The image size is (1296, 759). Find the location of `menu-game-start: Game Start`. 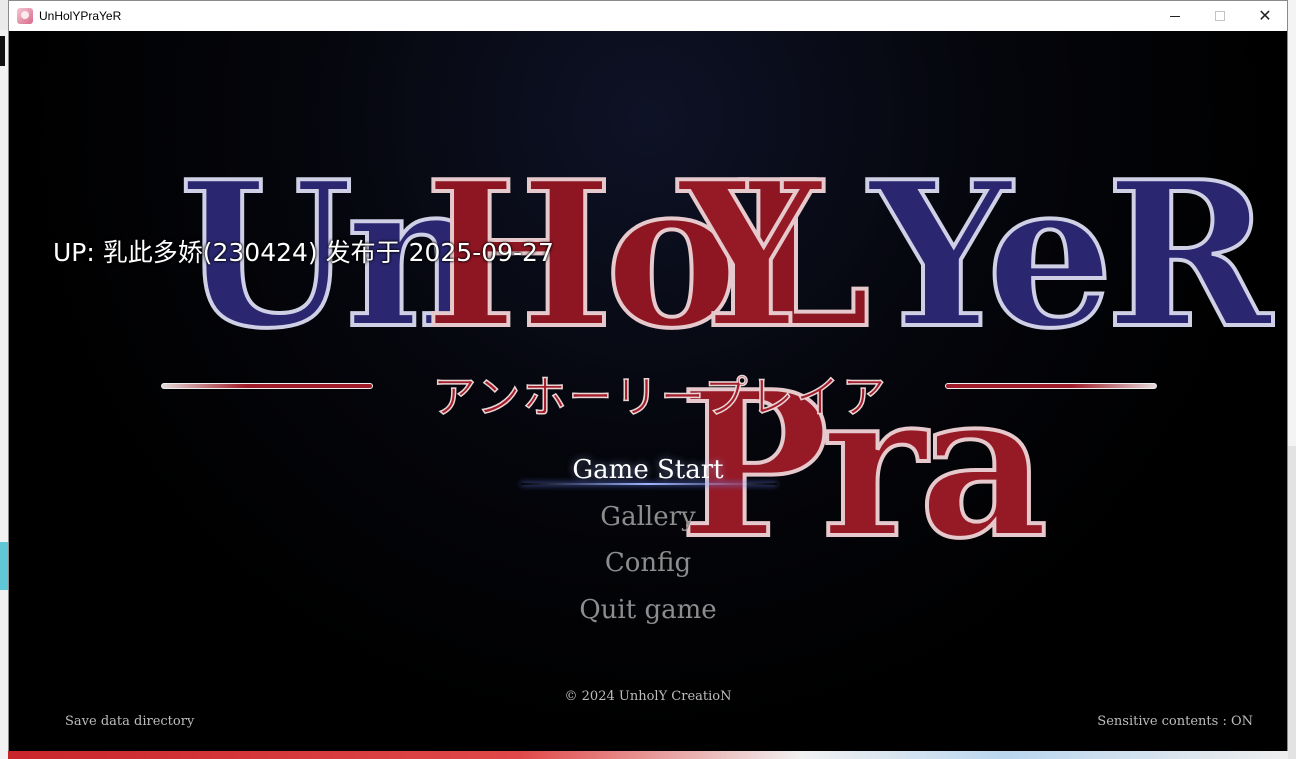

menu-game-start: Game Start is located at coordinates (648, 470).